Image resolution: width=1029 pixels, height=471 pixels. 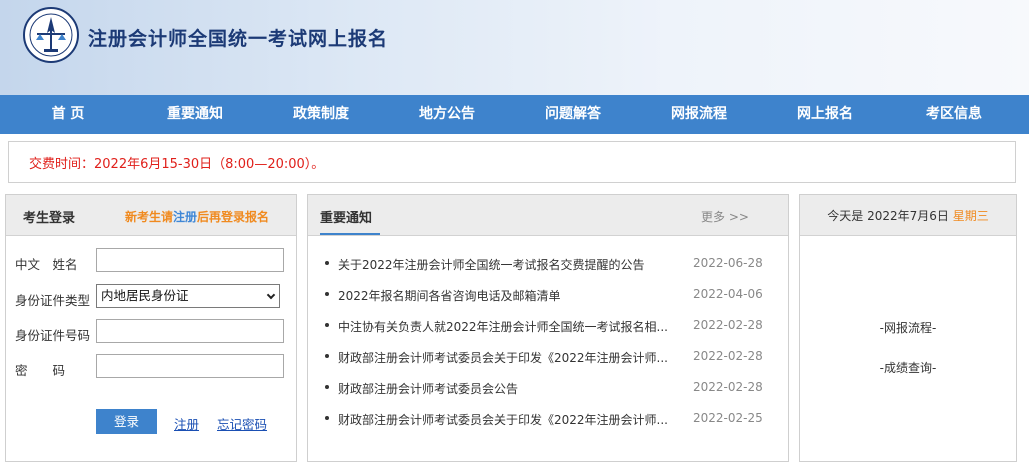 What do you see at coordinates (177, 164) in the screenshot?
I see `payment-notice-text: 交费时间：2022年6月15-30日（8:00—20:00）。` at bounding box center [177, 164].